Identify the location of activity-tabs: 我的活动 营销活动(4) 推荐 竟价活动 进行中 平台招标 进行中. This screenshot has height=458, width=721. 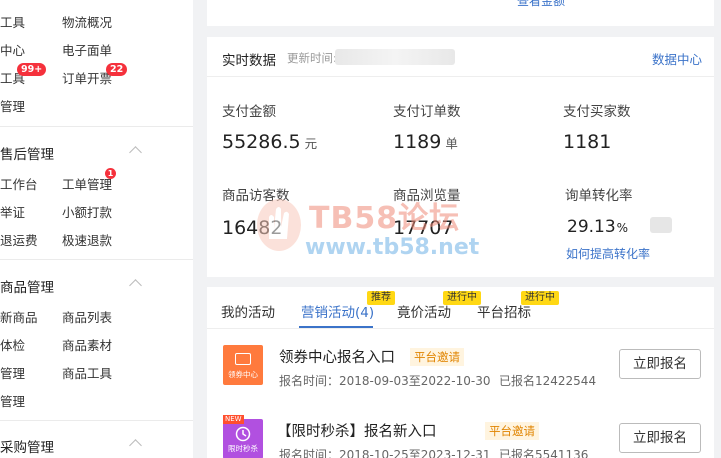
(460, 308).